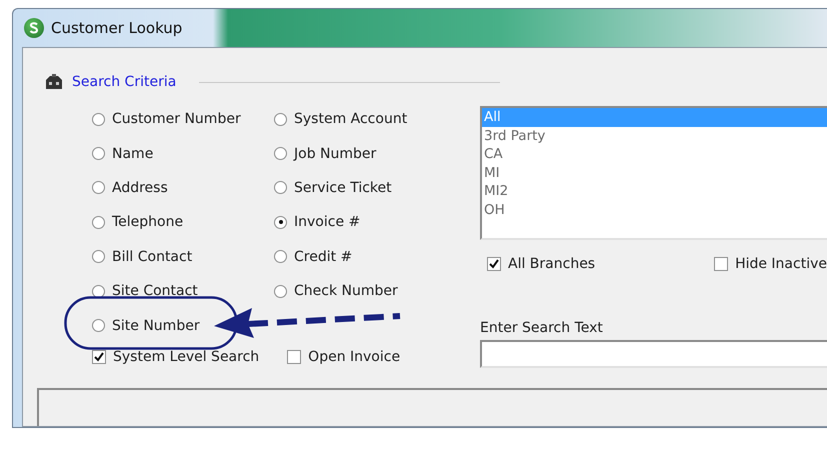 Image resolution: width=827 pixels, height=464 pixels. What do you see at coordinates (116, 28) in the screenshot?
I see `window-title: Customer Lookup` at bounding box center [116, 28].